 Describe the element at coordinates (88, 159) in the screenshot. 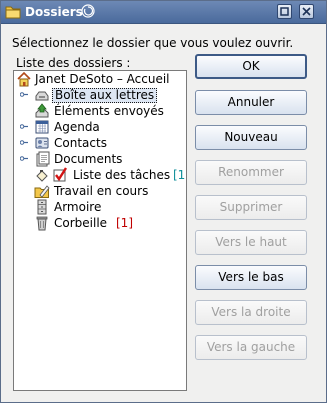

I see `tree-item-label: Documents` at that location.